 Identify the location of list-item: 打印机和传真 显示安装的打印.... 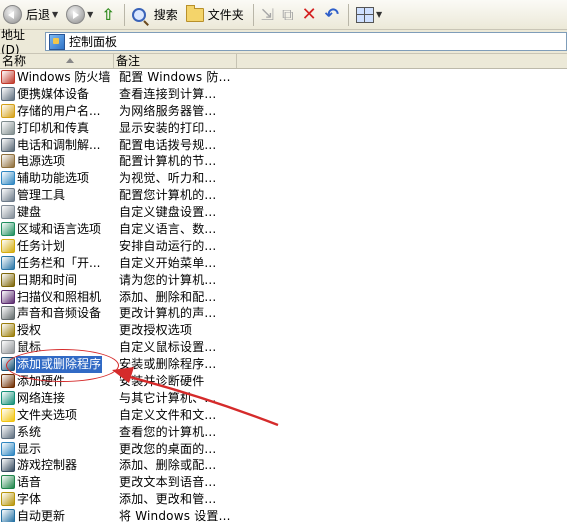
(283, 128).